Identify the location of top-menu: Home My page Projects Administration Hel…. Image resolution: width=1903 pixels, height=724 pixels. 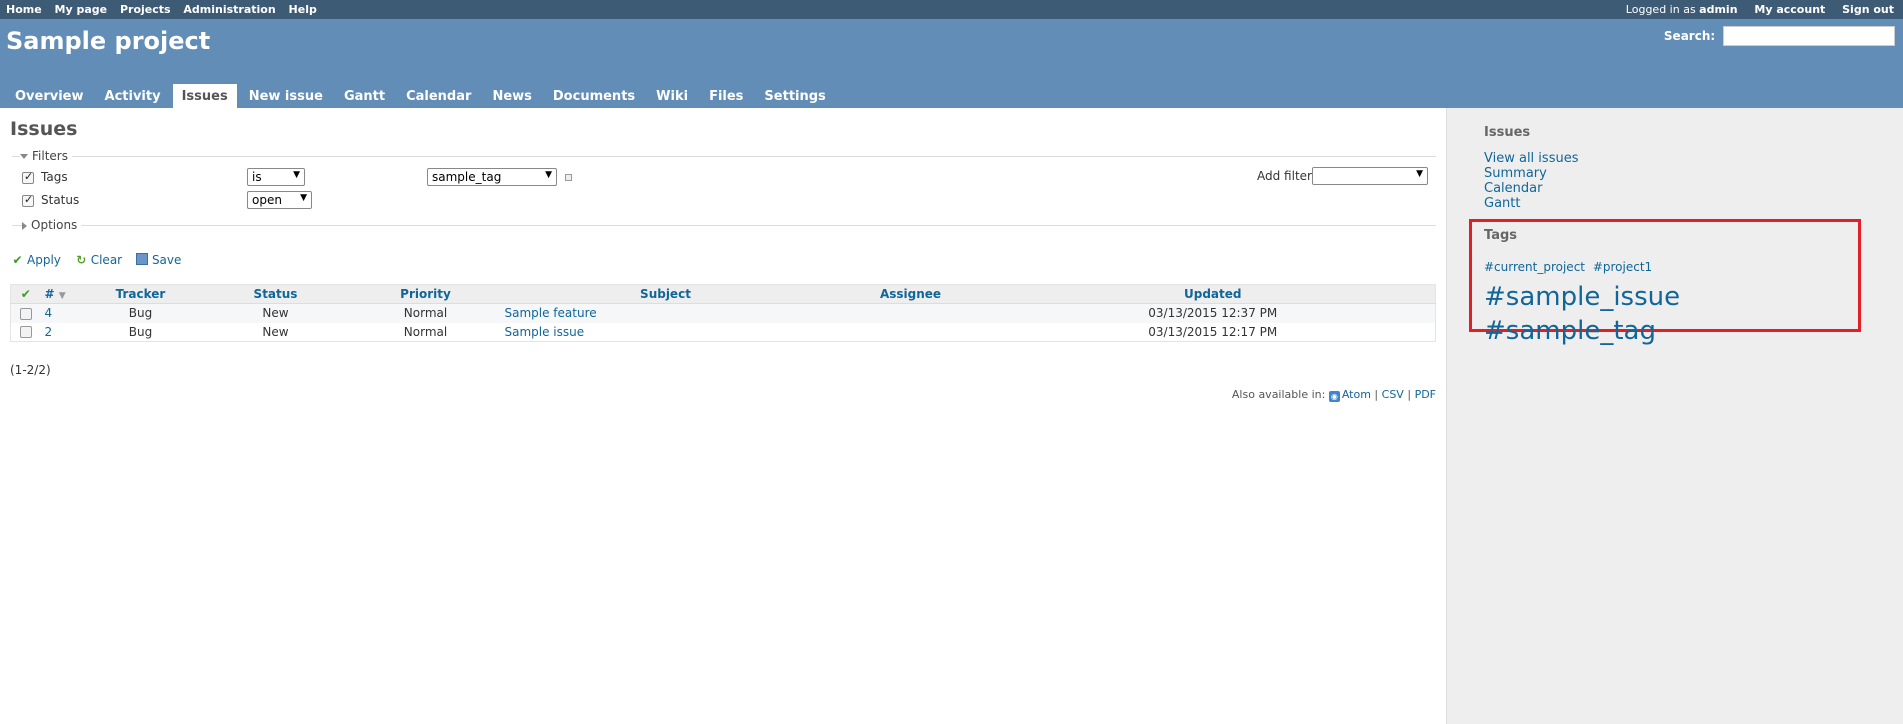
(951, 9).